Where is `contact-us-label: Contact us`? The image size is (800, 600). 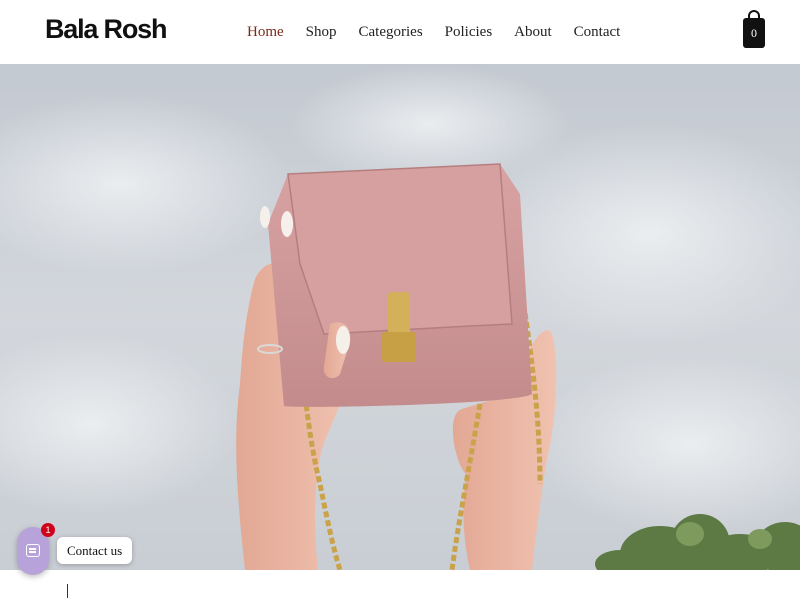
contact-us-label: Contact us is located at coordinates (95, 550).